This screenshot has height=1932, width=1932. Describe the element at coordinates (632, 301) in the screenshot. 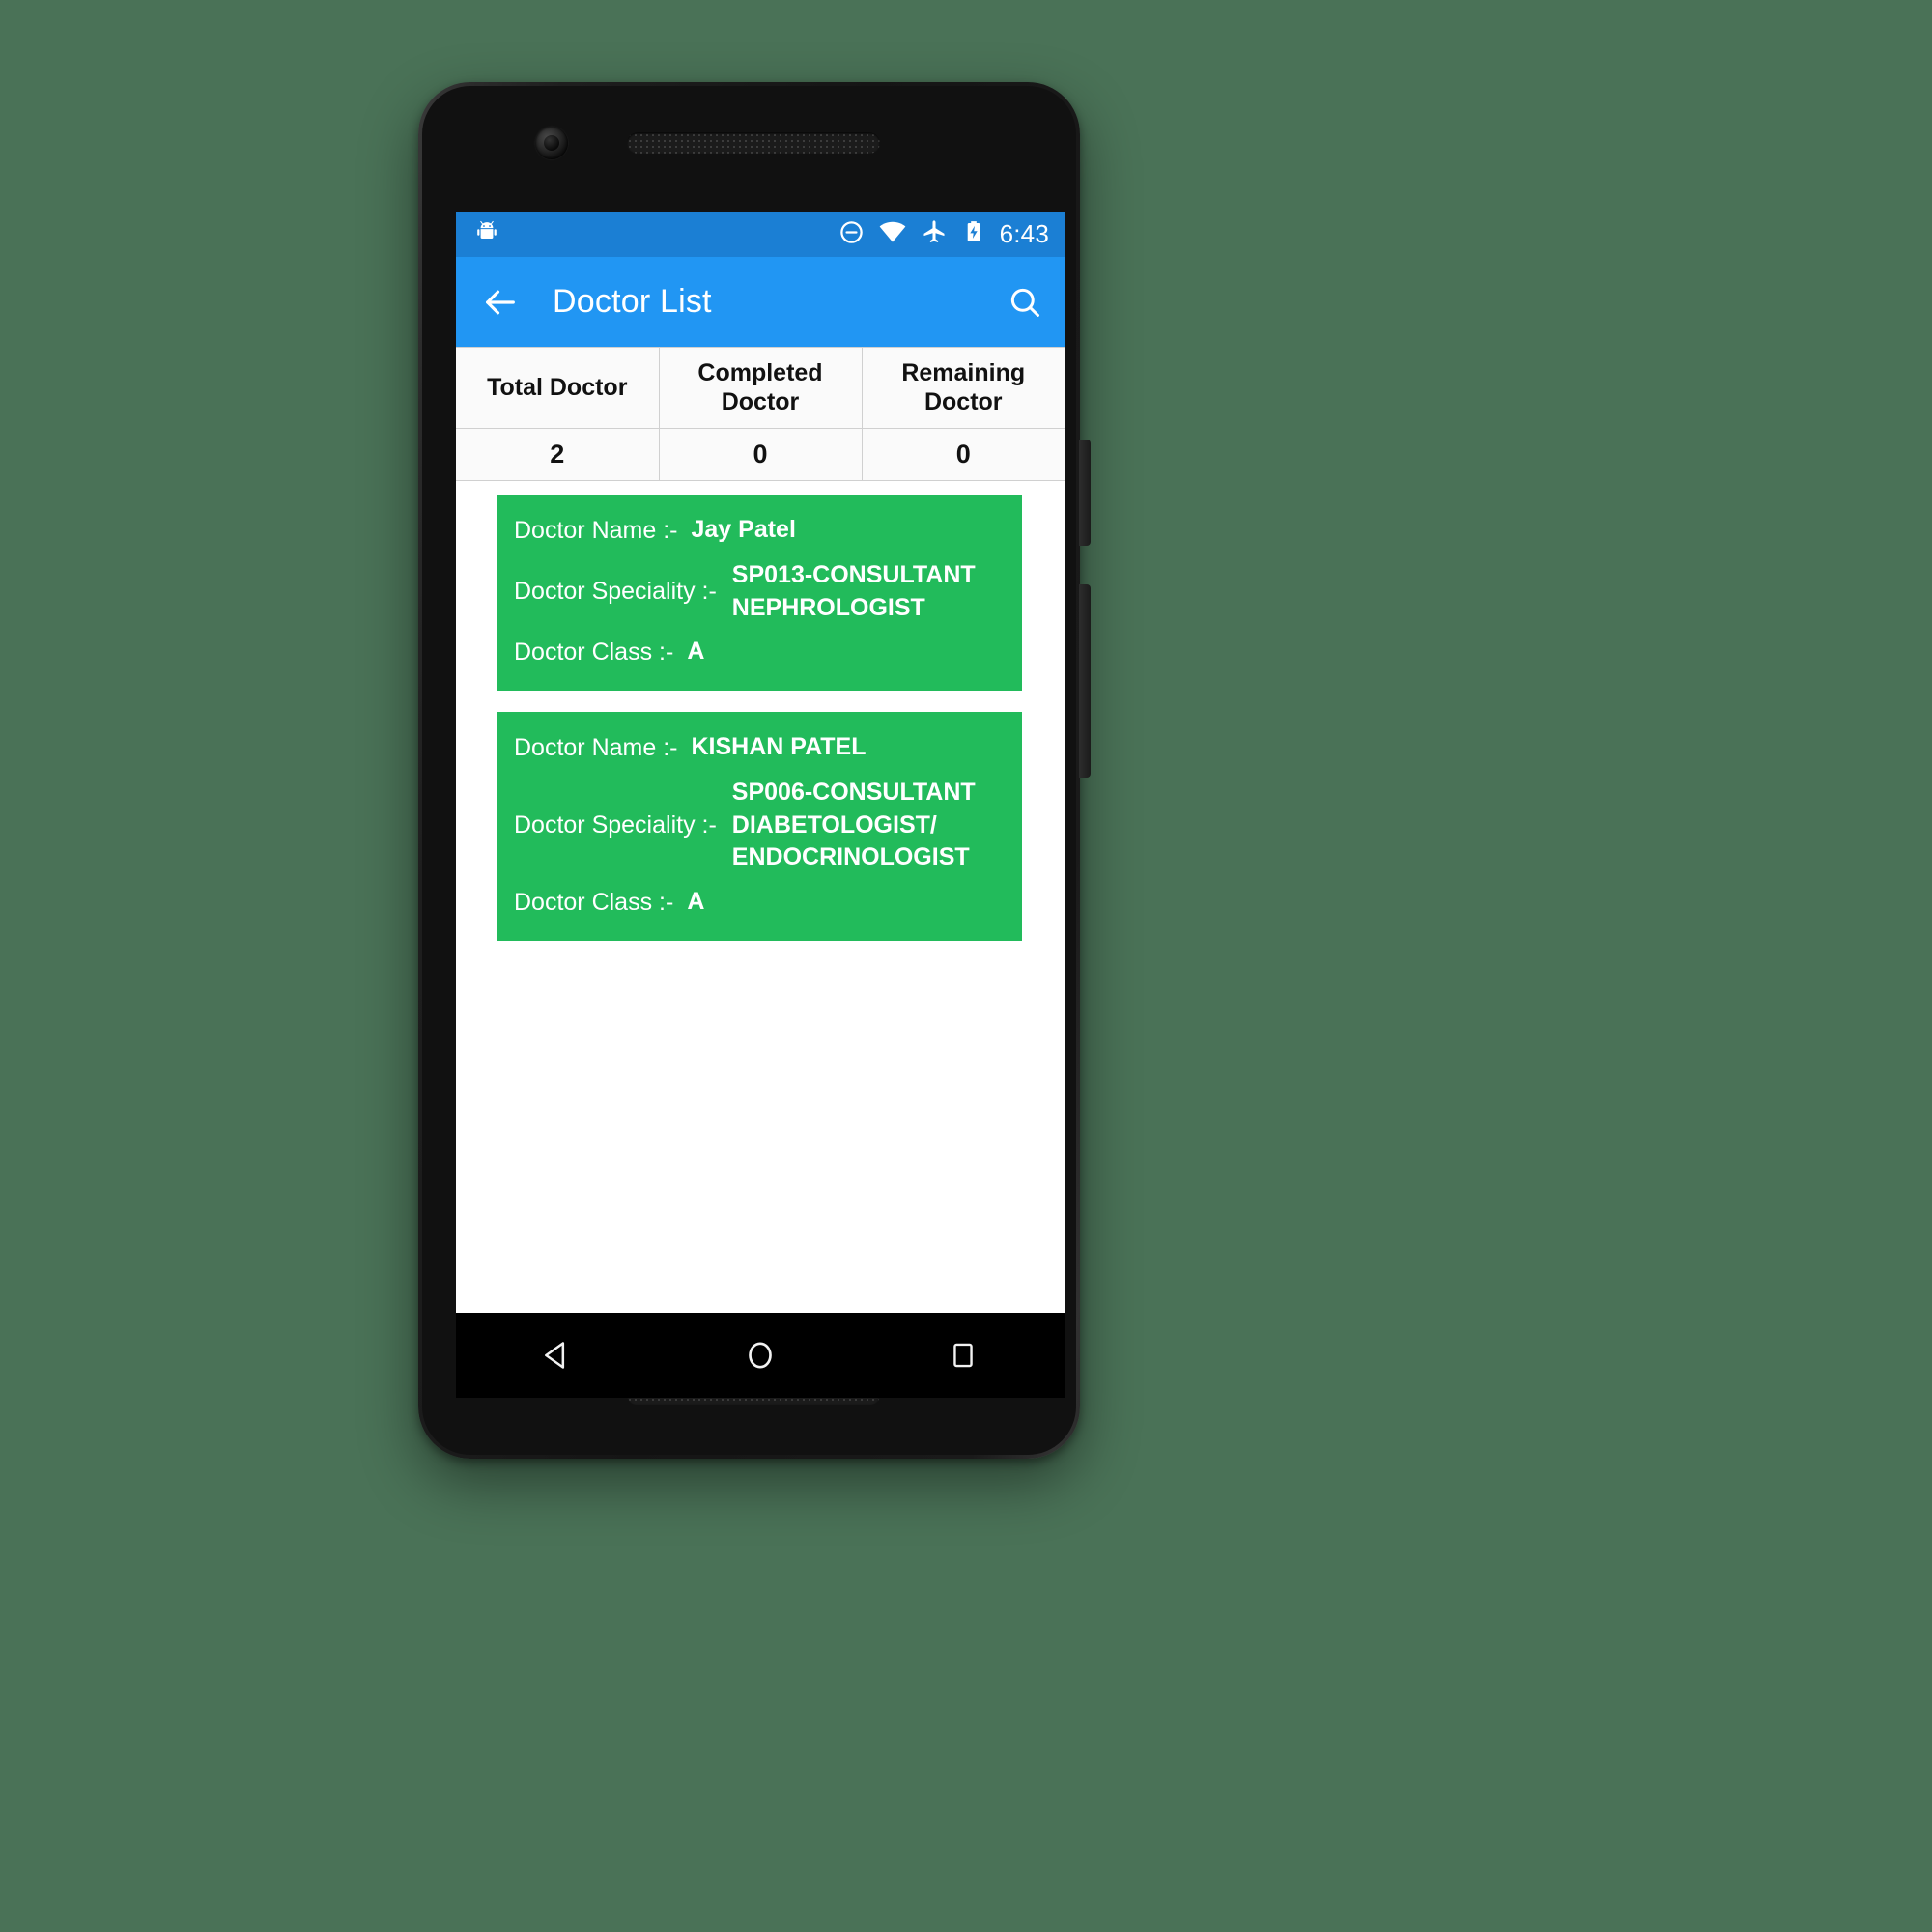

I see `page-title: Doctor List` at that location.